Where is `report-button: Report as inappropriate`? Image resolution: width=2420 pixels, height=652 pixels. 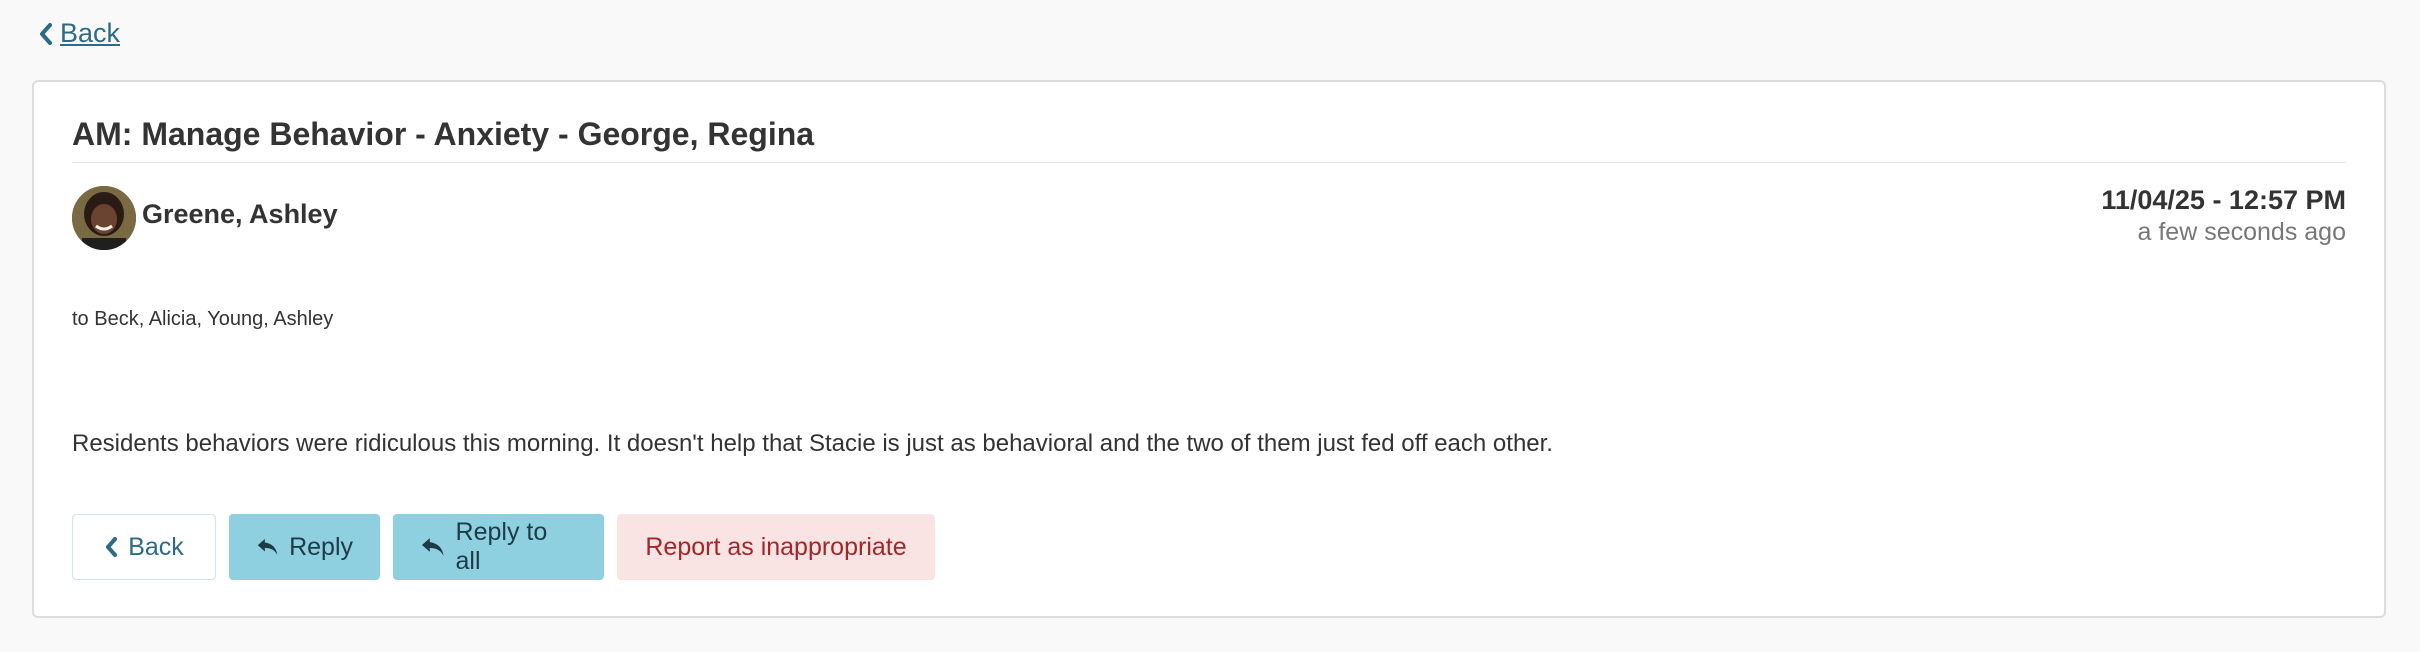
report-button: Report as inappropriate is located at coordinates (776, 547).